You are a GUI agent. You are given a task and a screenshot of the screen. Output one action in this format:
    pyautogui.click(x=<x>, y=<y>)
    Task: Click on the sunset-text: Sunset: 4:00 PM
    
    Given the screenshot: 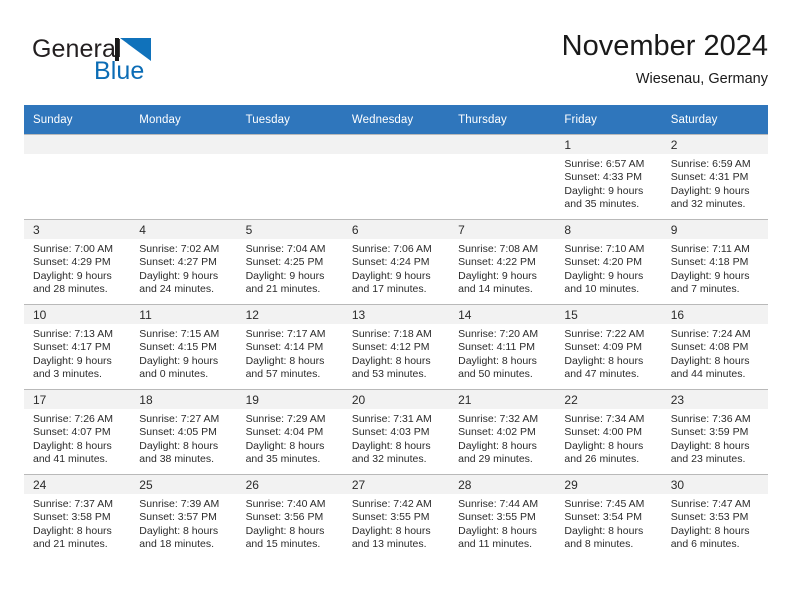 What is the action you would take?
    pyautogui.click(x=603, y=432)
    